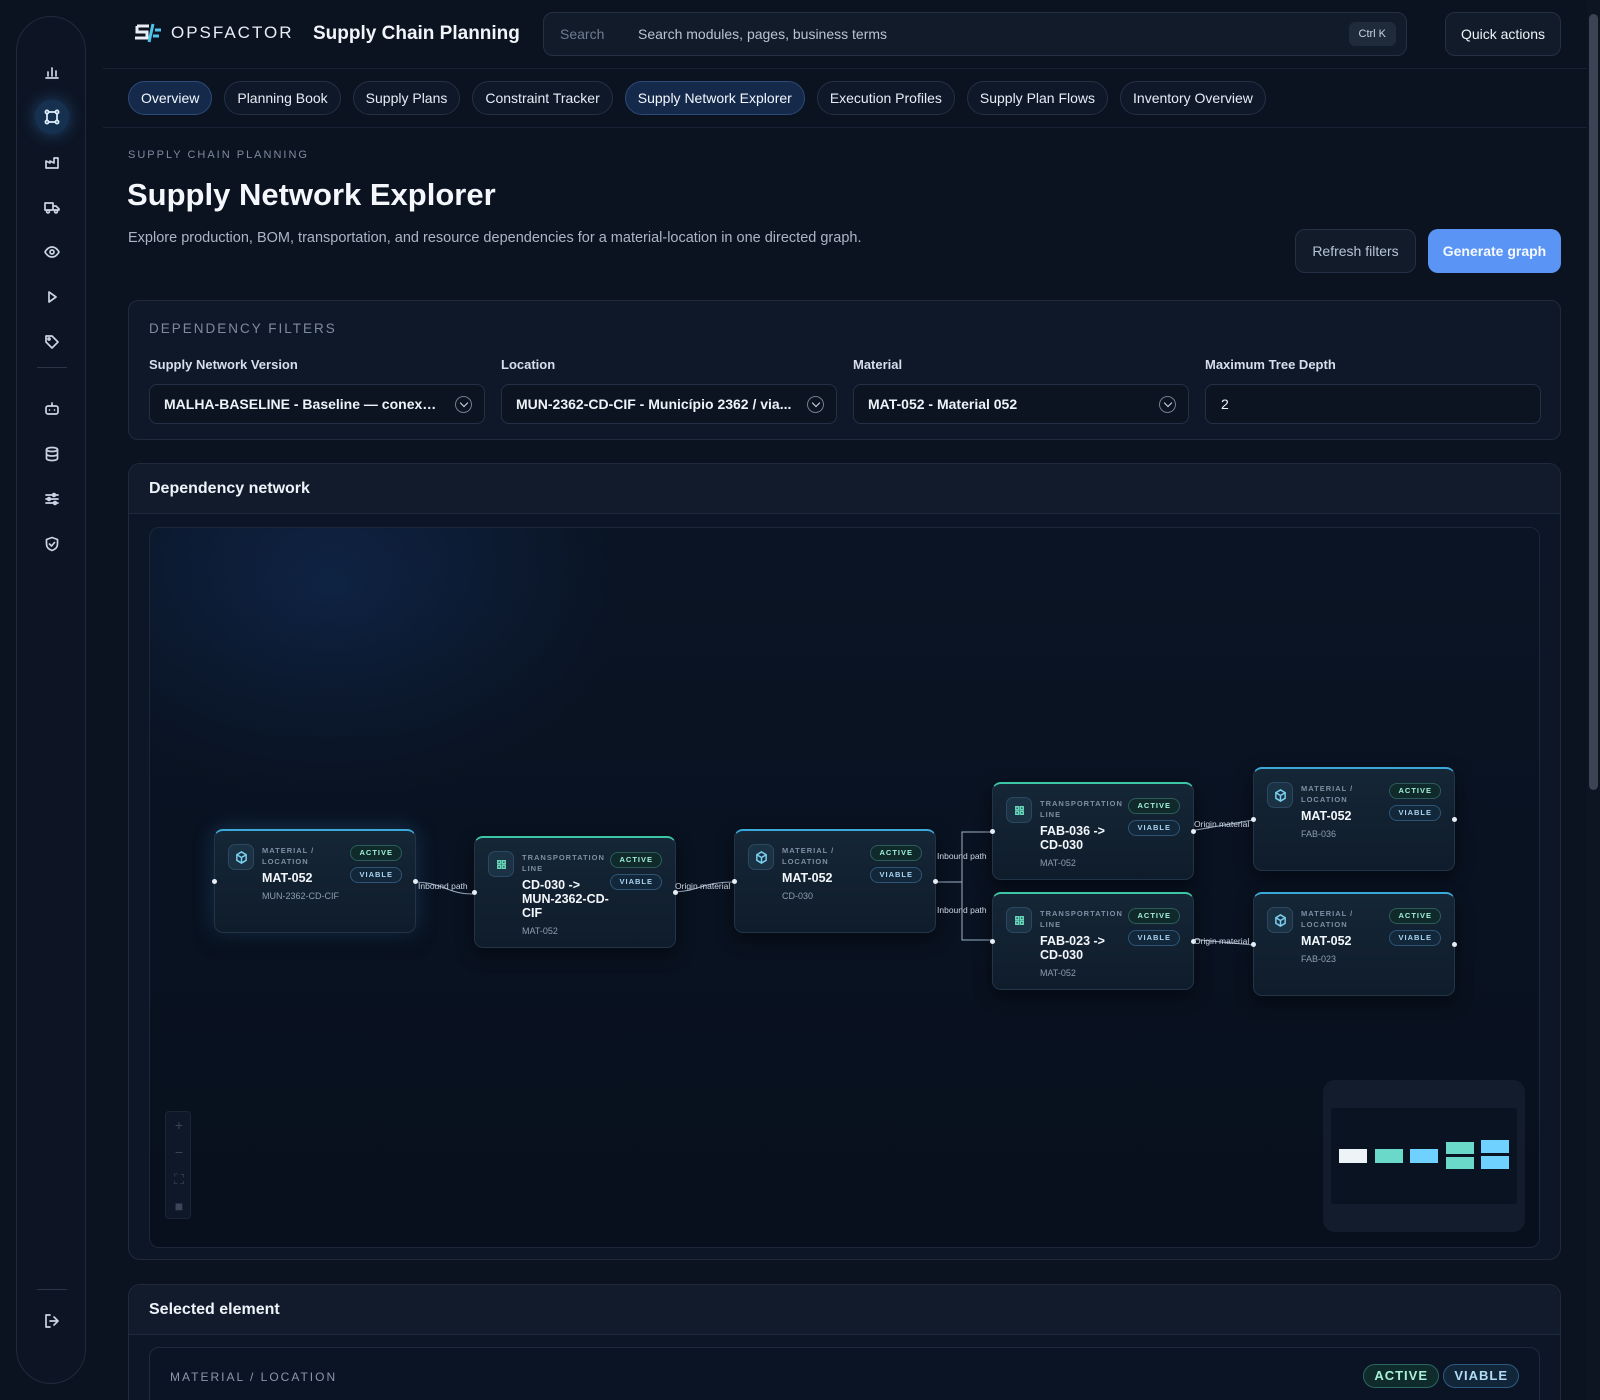 The width and height of the screenshot is (1600, 1400). Describe the element at coordinates (1494, 251) in the screenshot. I see `generate-graph-button: Generate graph` at that location.